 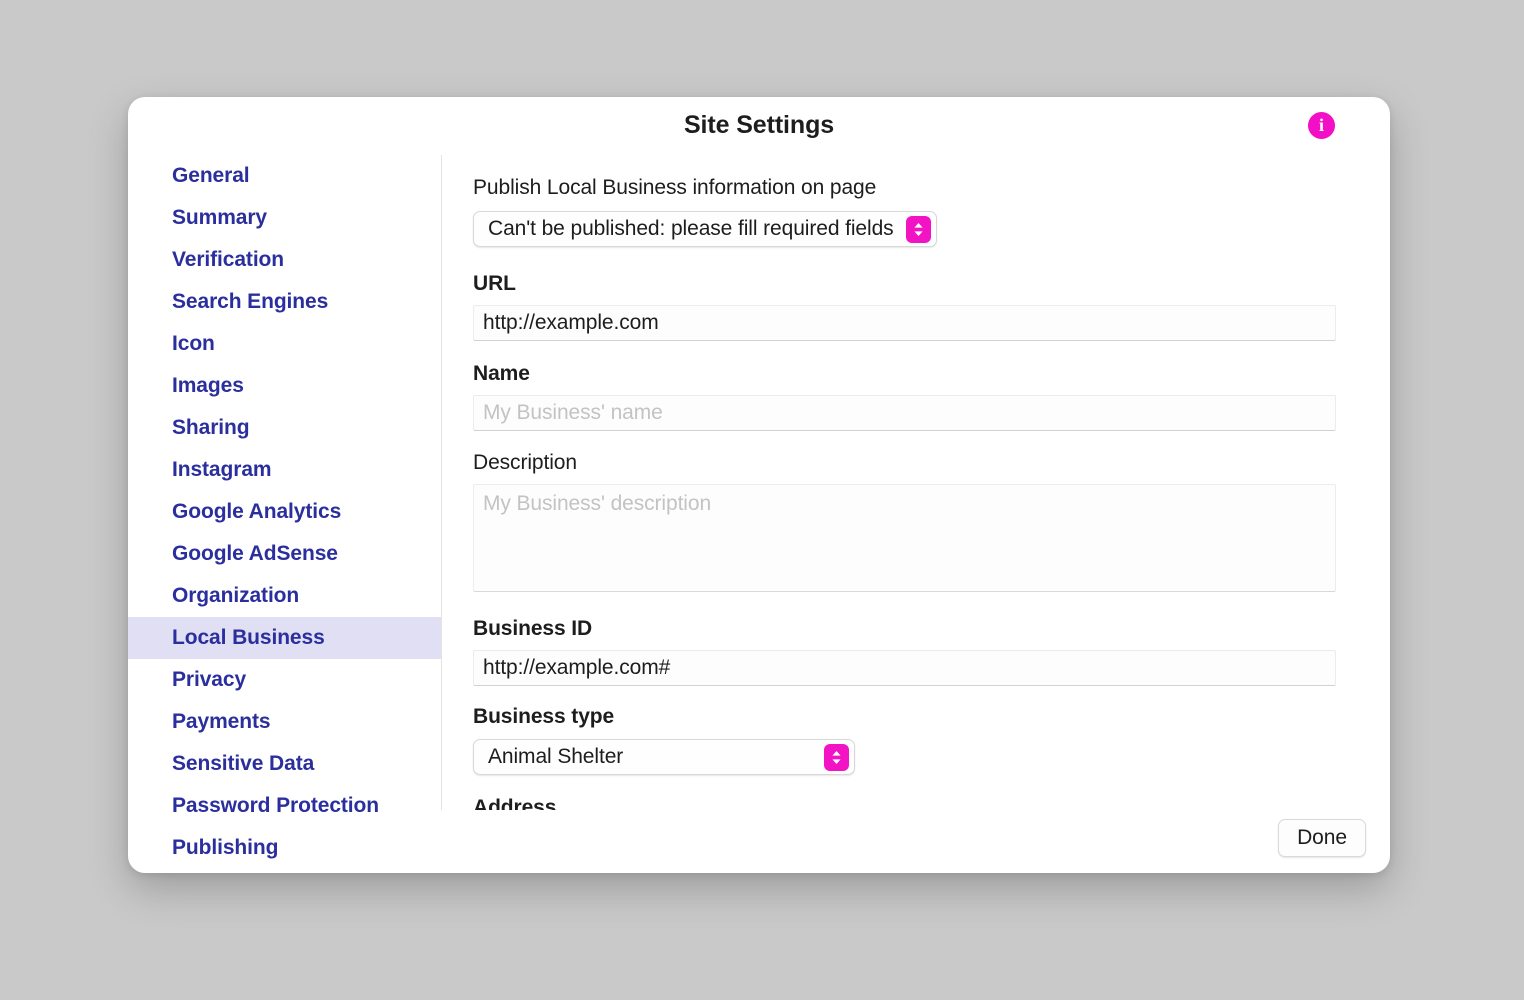 What do you see at coordinates (759, 125) in the screenshot?
I see `page-title: Site Settings` at bounding box center [759, 125].